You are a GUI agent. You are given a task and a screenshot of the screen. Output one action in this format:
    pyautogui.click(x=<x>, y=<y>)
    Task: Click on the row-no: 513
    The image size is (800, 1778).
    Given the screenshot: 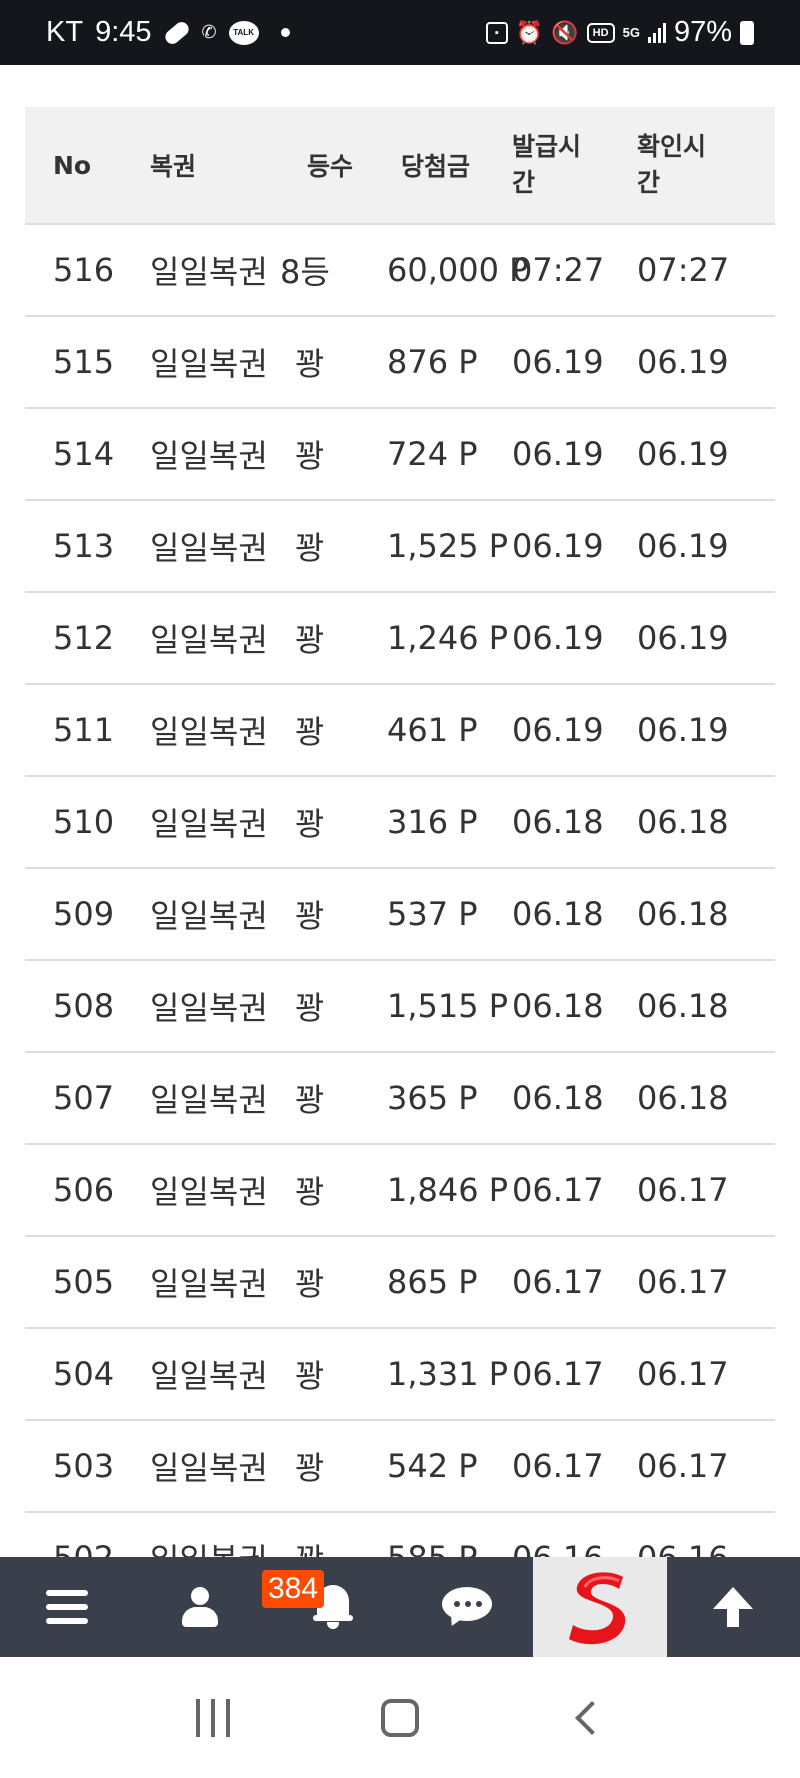 What is the action you would take?
    pyautogui.click(x=84, y=546)
    